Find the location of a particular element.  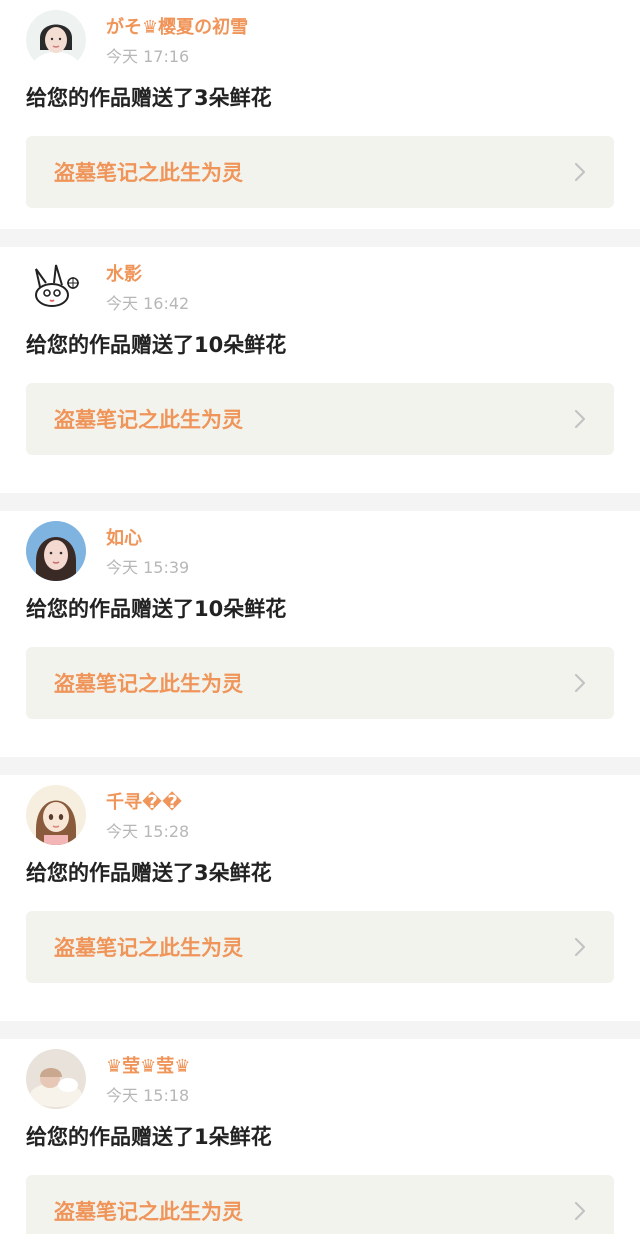

user-name: がそ♛樱夏の初雪 is located at coordinates (177, 28).